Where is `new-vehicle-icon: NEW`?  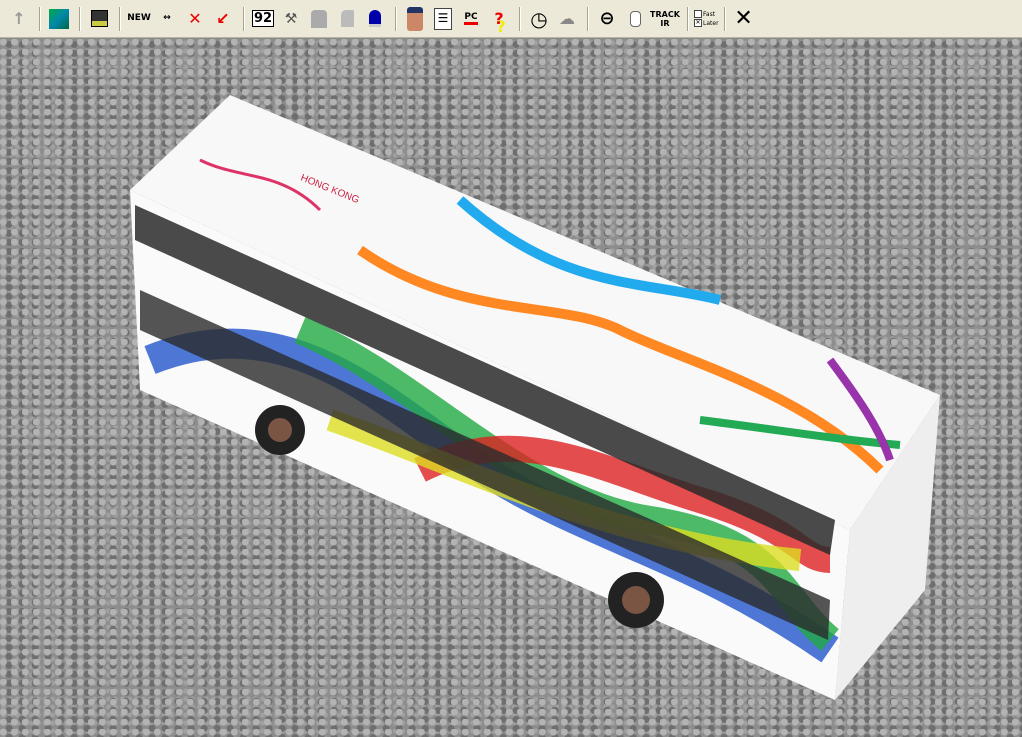
new-vehicle-icon: NEW is located at coordinates (139, 18).